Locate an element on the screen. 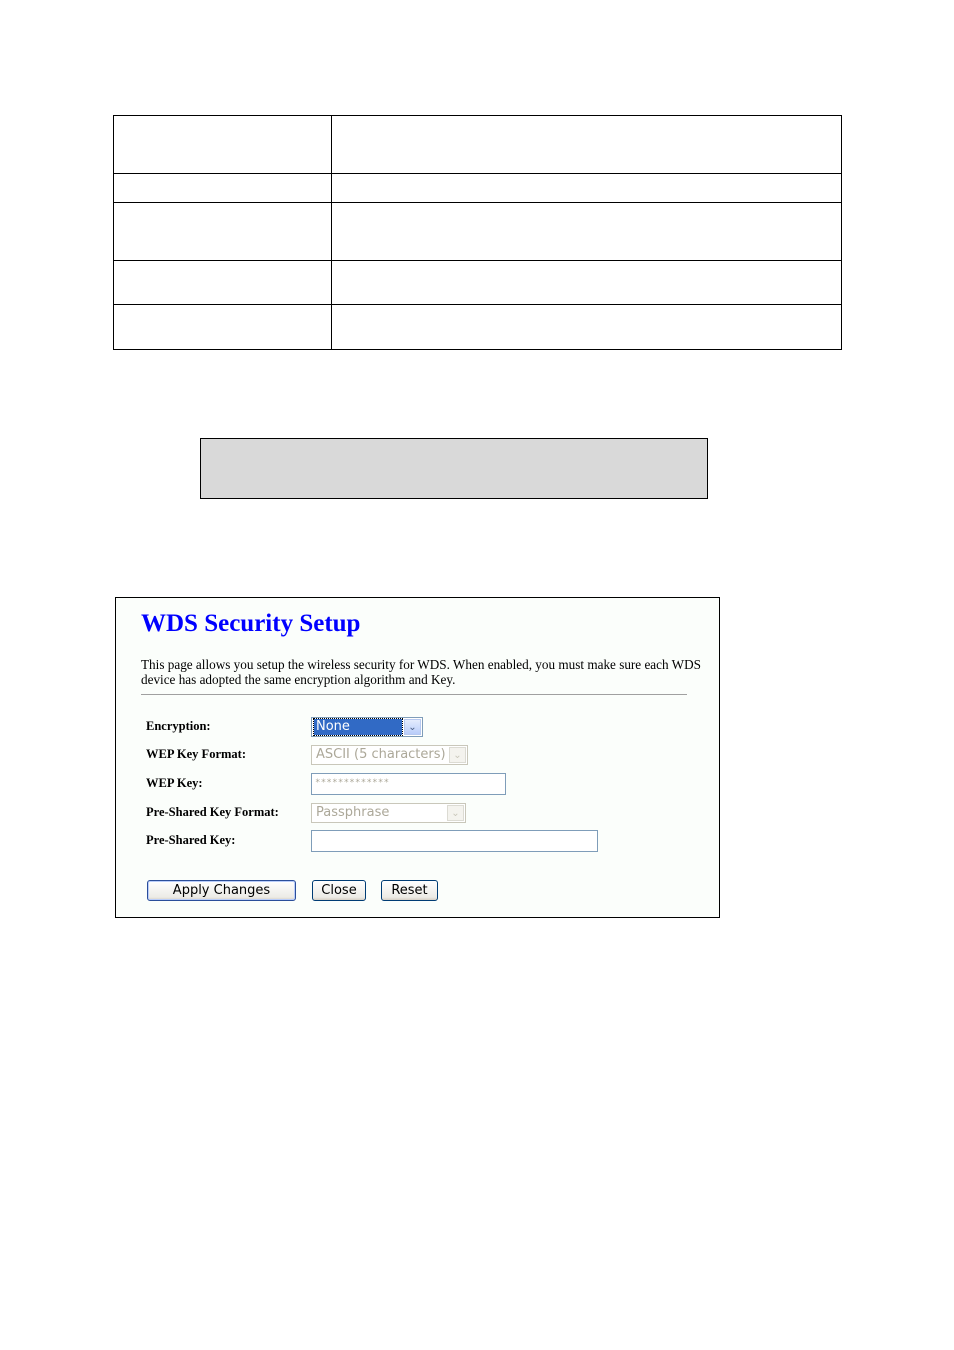 The image size is (954, 1350). parameter-table is located at coordinates (477, 232).